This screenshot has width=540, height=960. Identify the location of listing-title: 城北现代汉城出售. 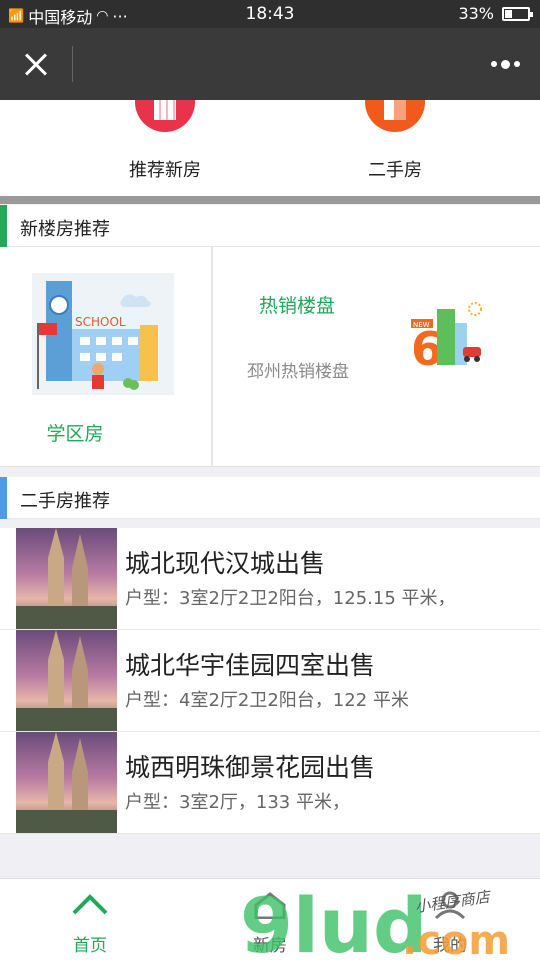
(225, 563).